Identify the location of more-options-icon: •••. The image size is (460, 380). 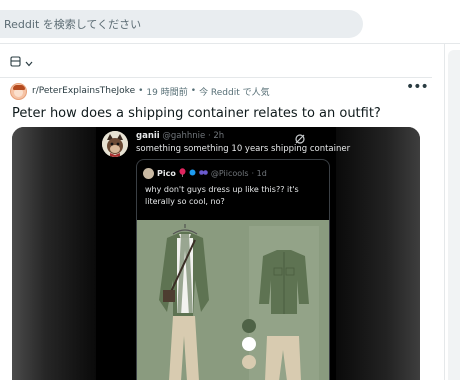
(417, 89).